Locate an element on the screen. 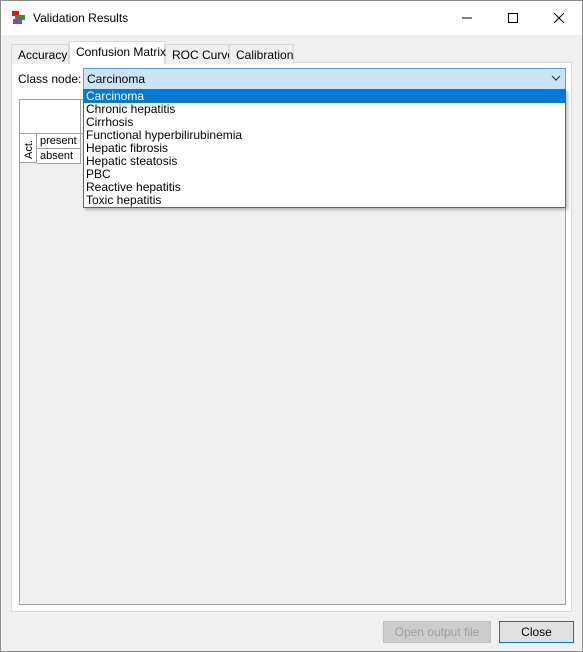  tab-confusion-matrix: Confusion Matrix is located at coordinates (117, 52).